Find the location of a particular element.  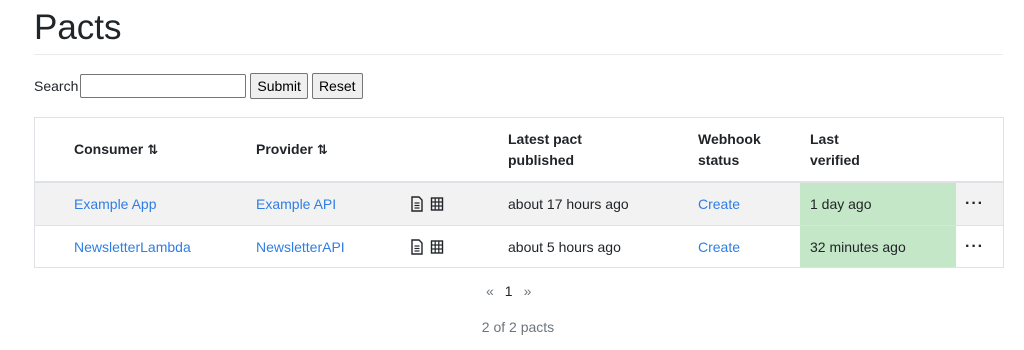

consumer-header: Consumer ⇅ is located at coordinates (116, 149).